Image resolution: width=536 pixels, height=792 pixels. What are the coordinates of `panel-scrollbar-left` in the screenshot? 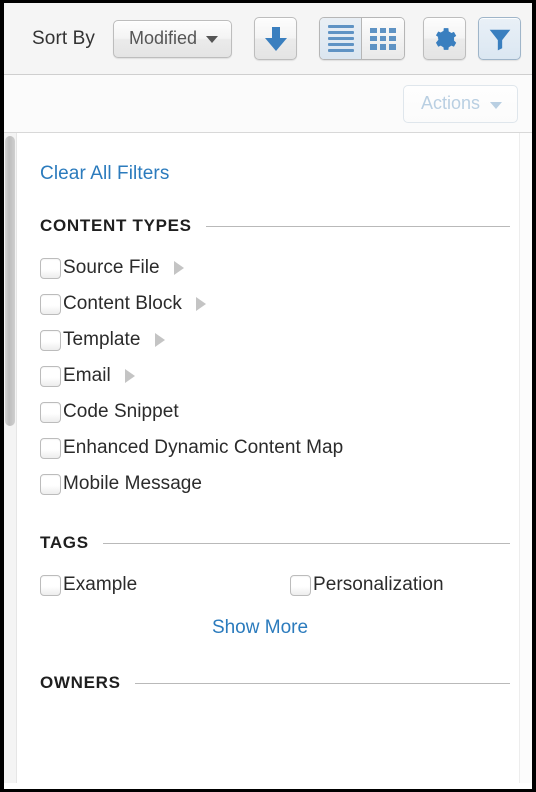 It's located at (10, 458).